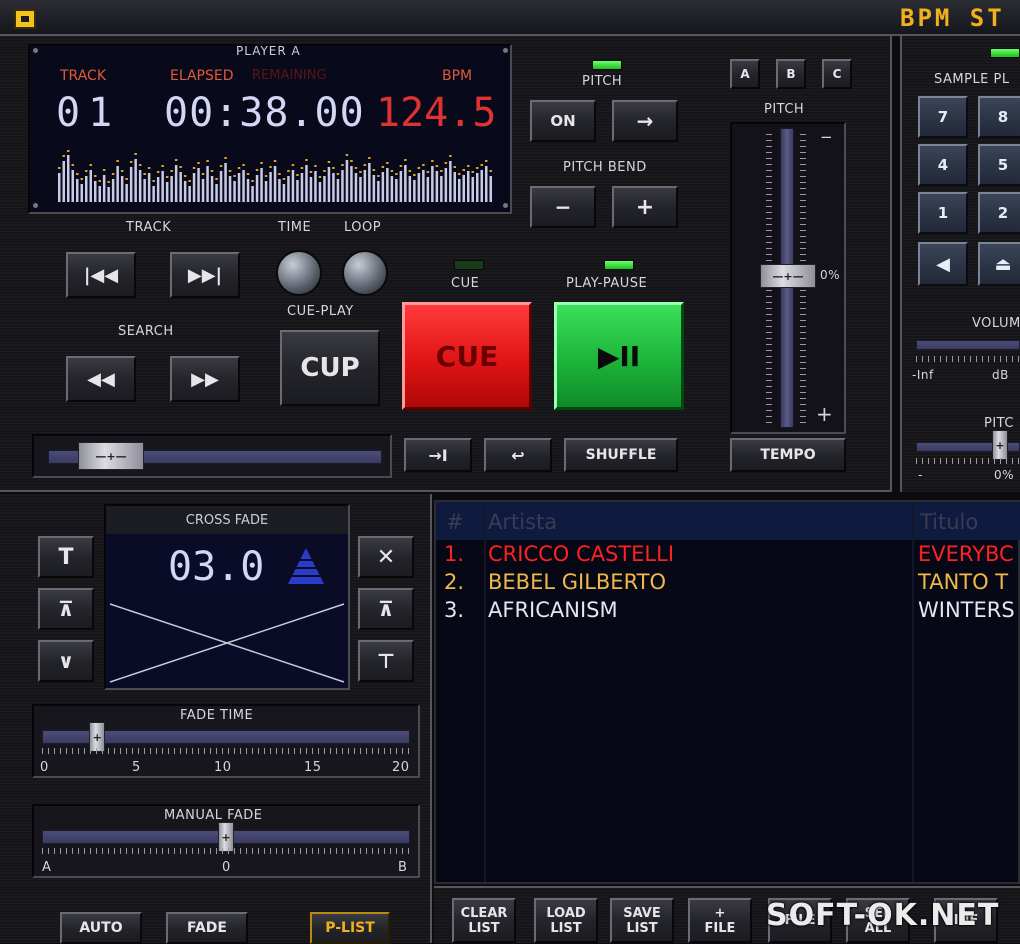  I want to click on pitch-bend-minus-button: −, so click(563, 207).